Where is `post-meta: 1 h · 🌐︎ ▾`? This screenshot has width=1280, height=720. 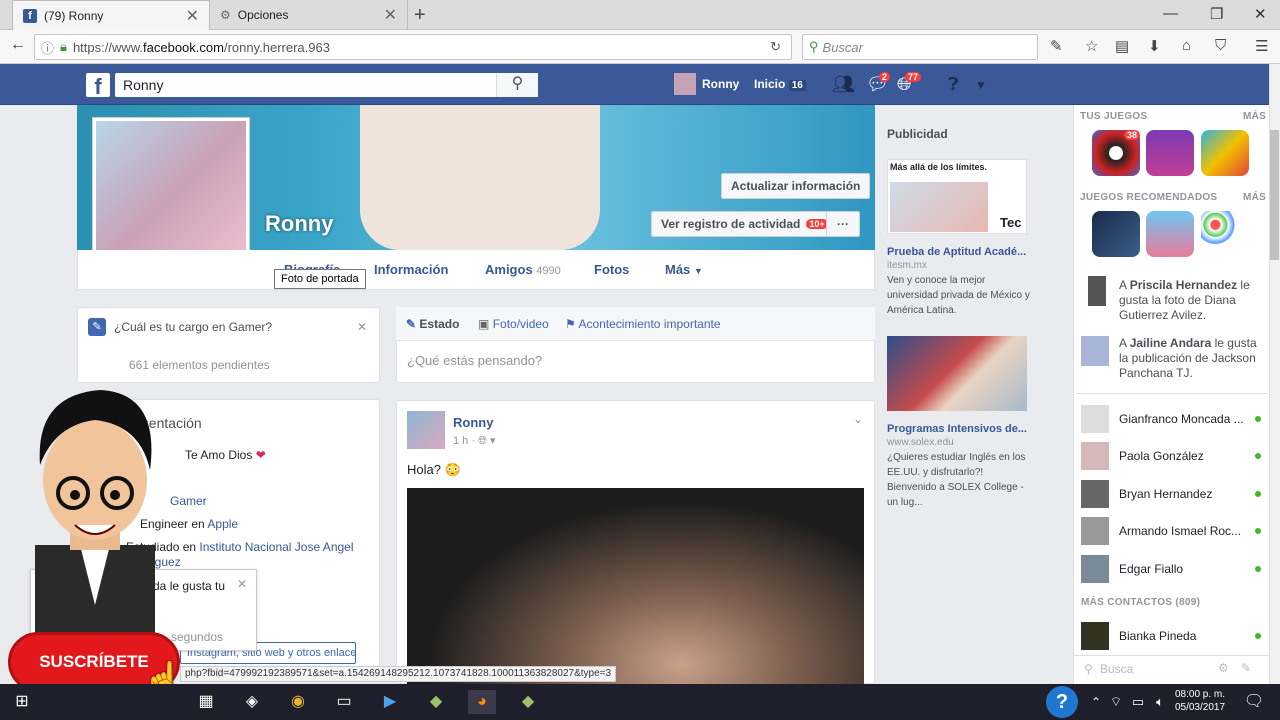
post-meta: 1 h · 🌐︎ ▾ is located at coordinates (474, 441).